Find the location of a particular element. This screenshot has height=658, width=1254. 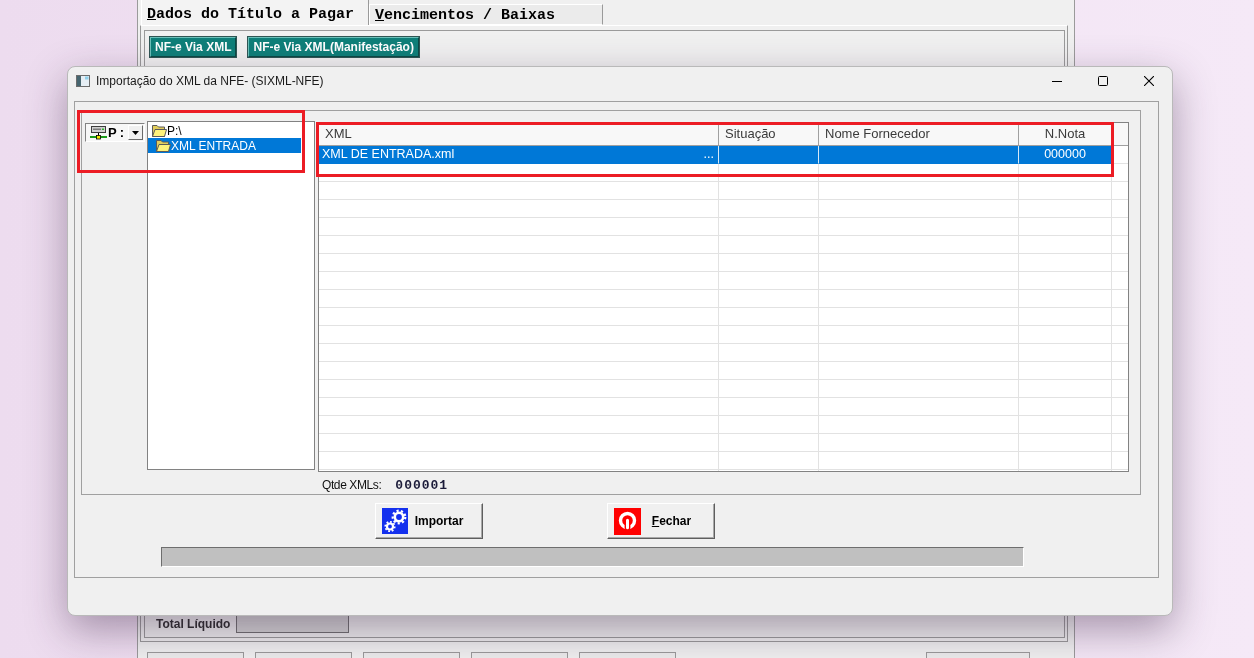

table-cell: XML DE ENTRADA.xml is located at coordinates (388, 154).